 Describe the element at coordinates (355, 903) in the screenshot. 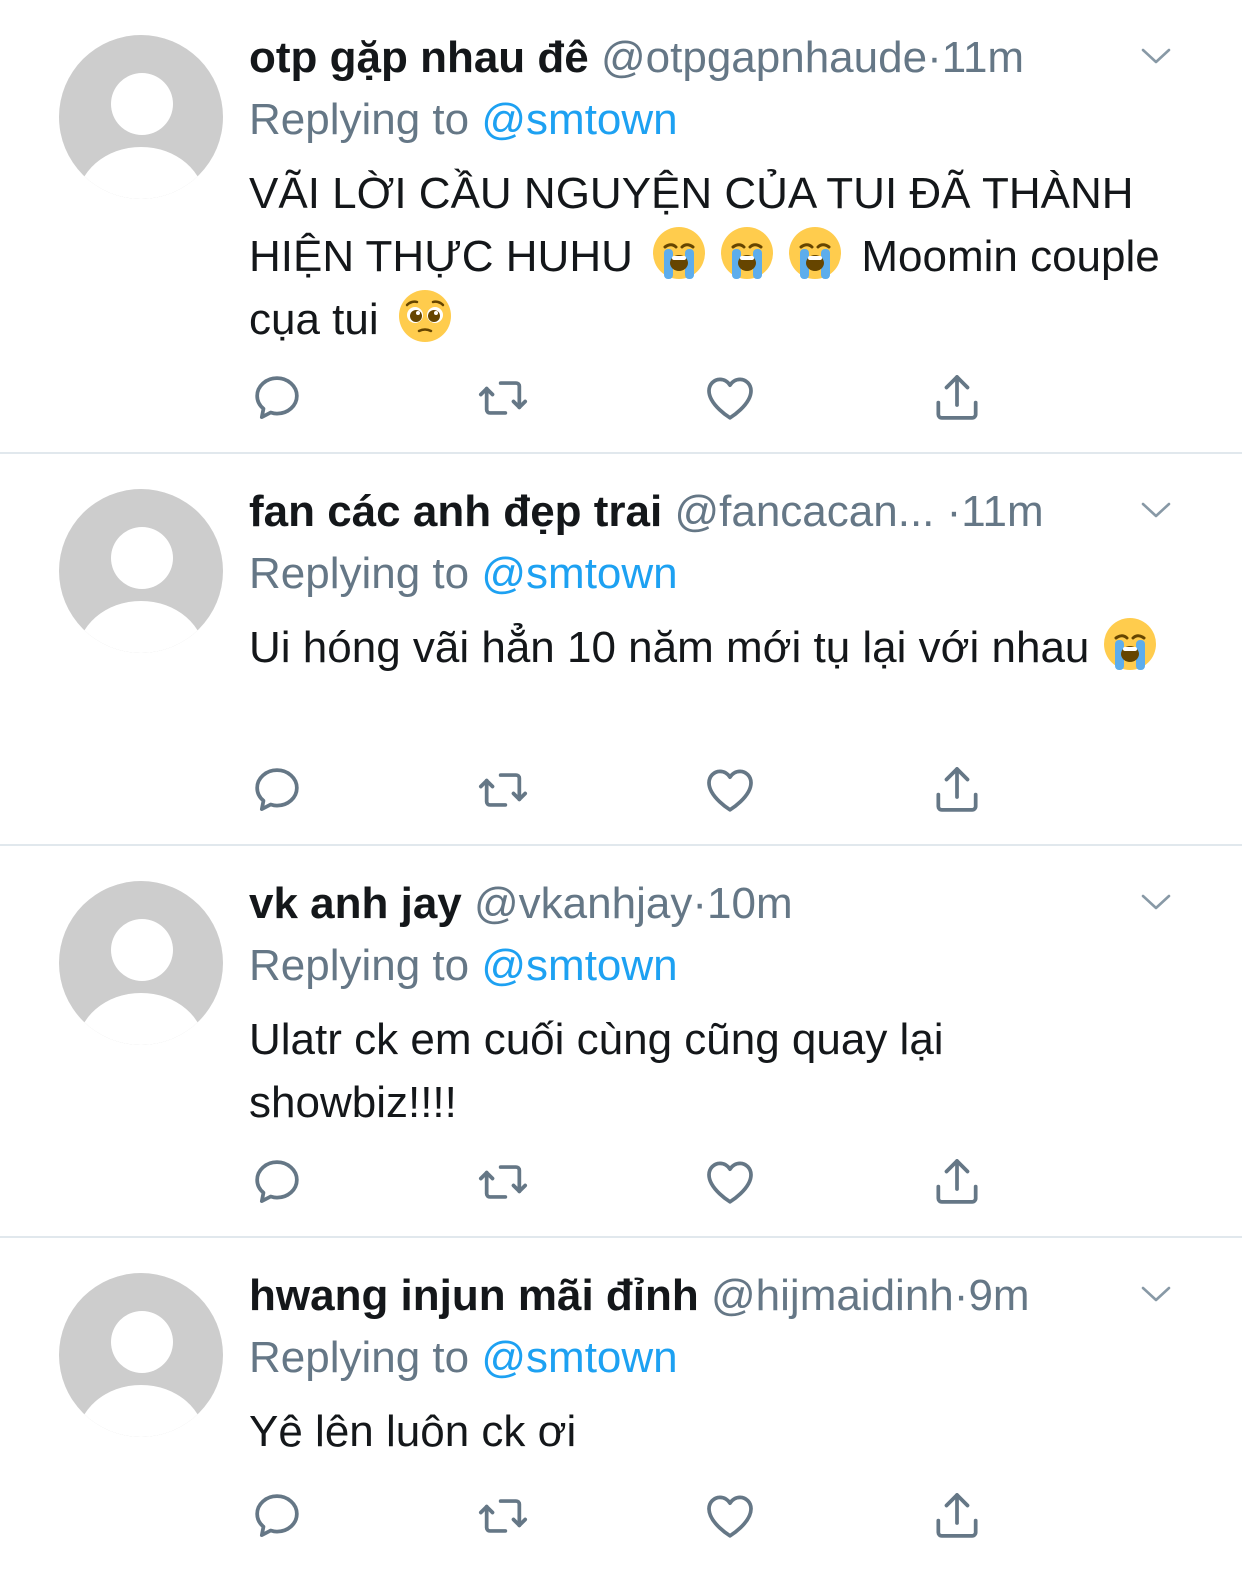

I see `display-name: vk anh jay` at that location.